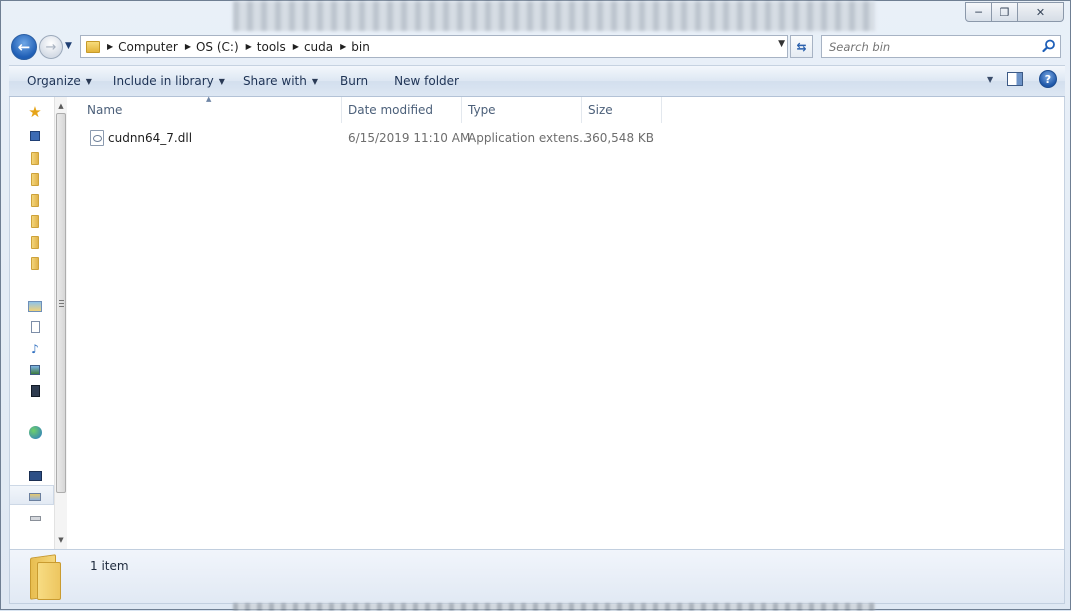 This screenshot has width=1071, height=611. Describe the element at coordinates (105, 110) in the screenshot. I see `column-header-name-label: Name` at that location.